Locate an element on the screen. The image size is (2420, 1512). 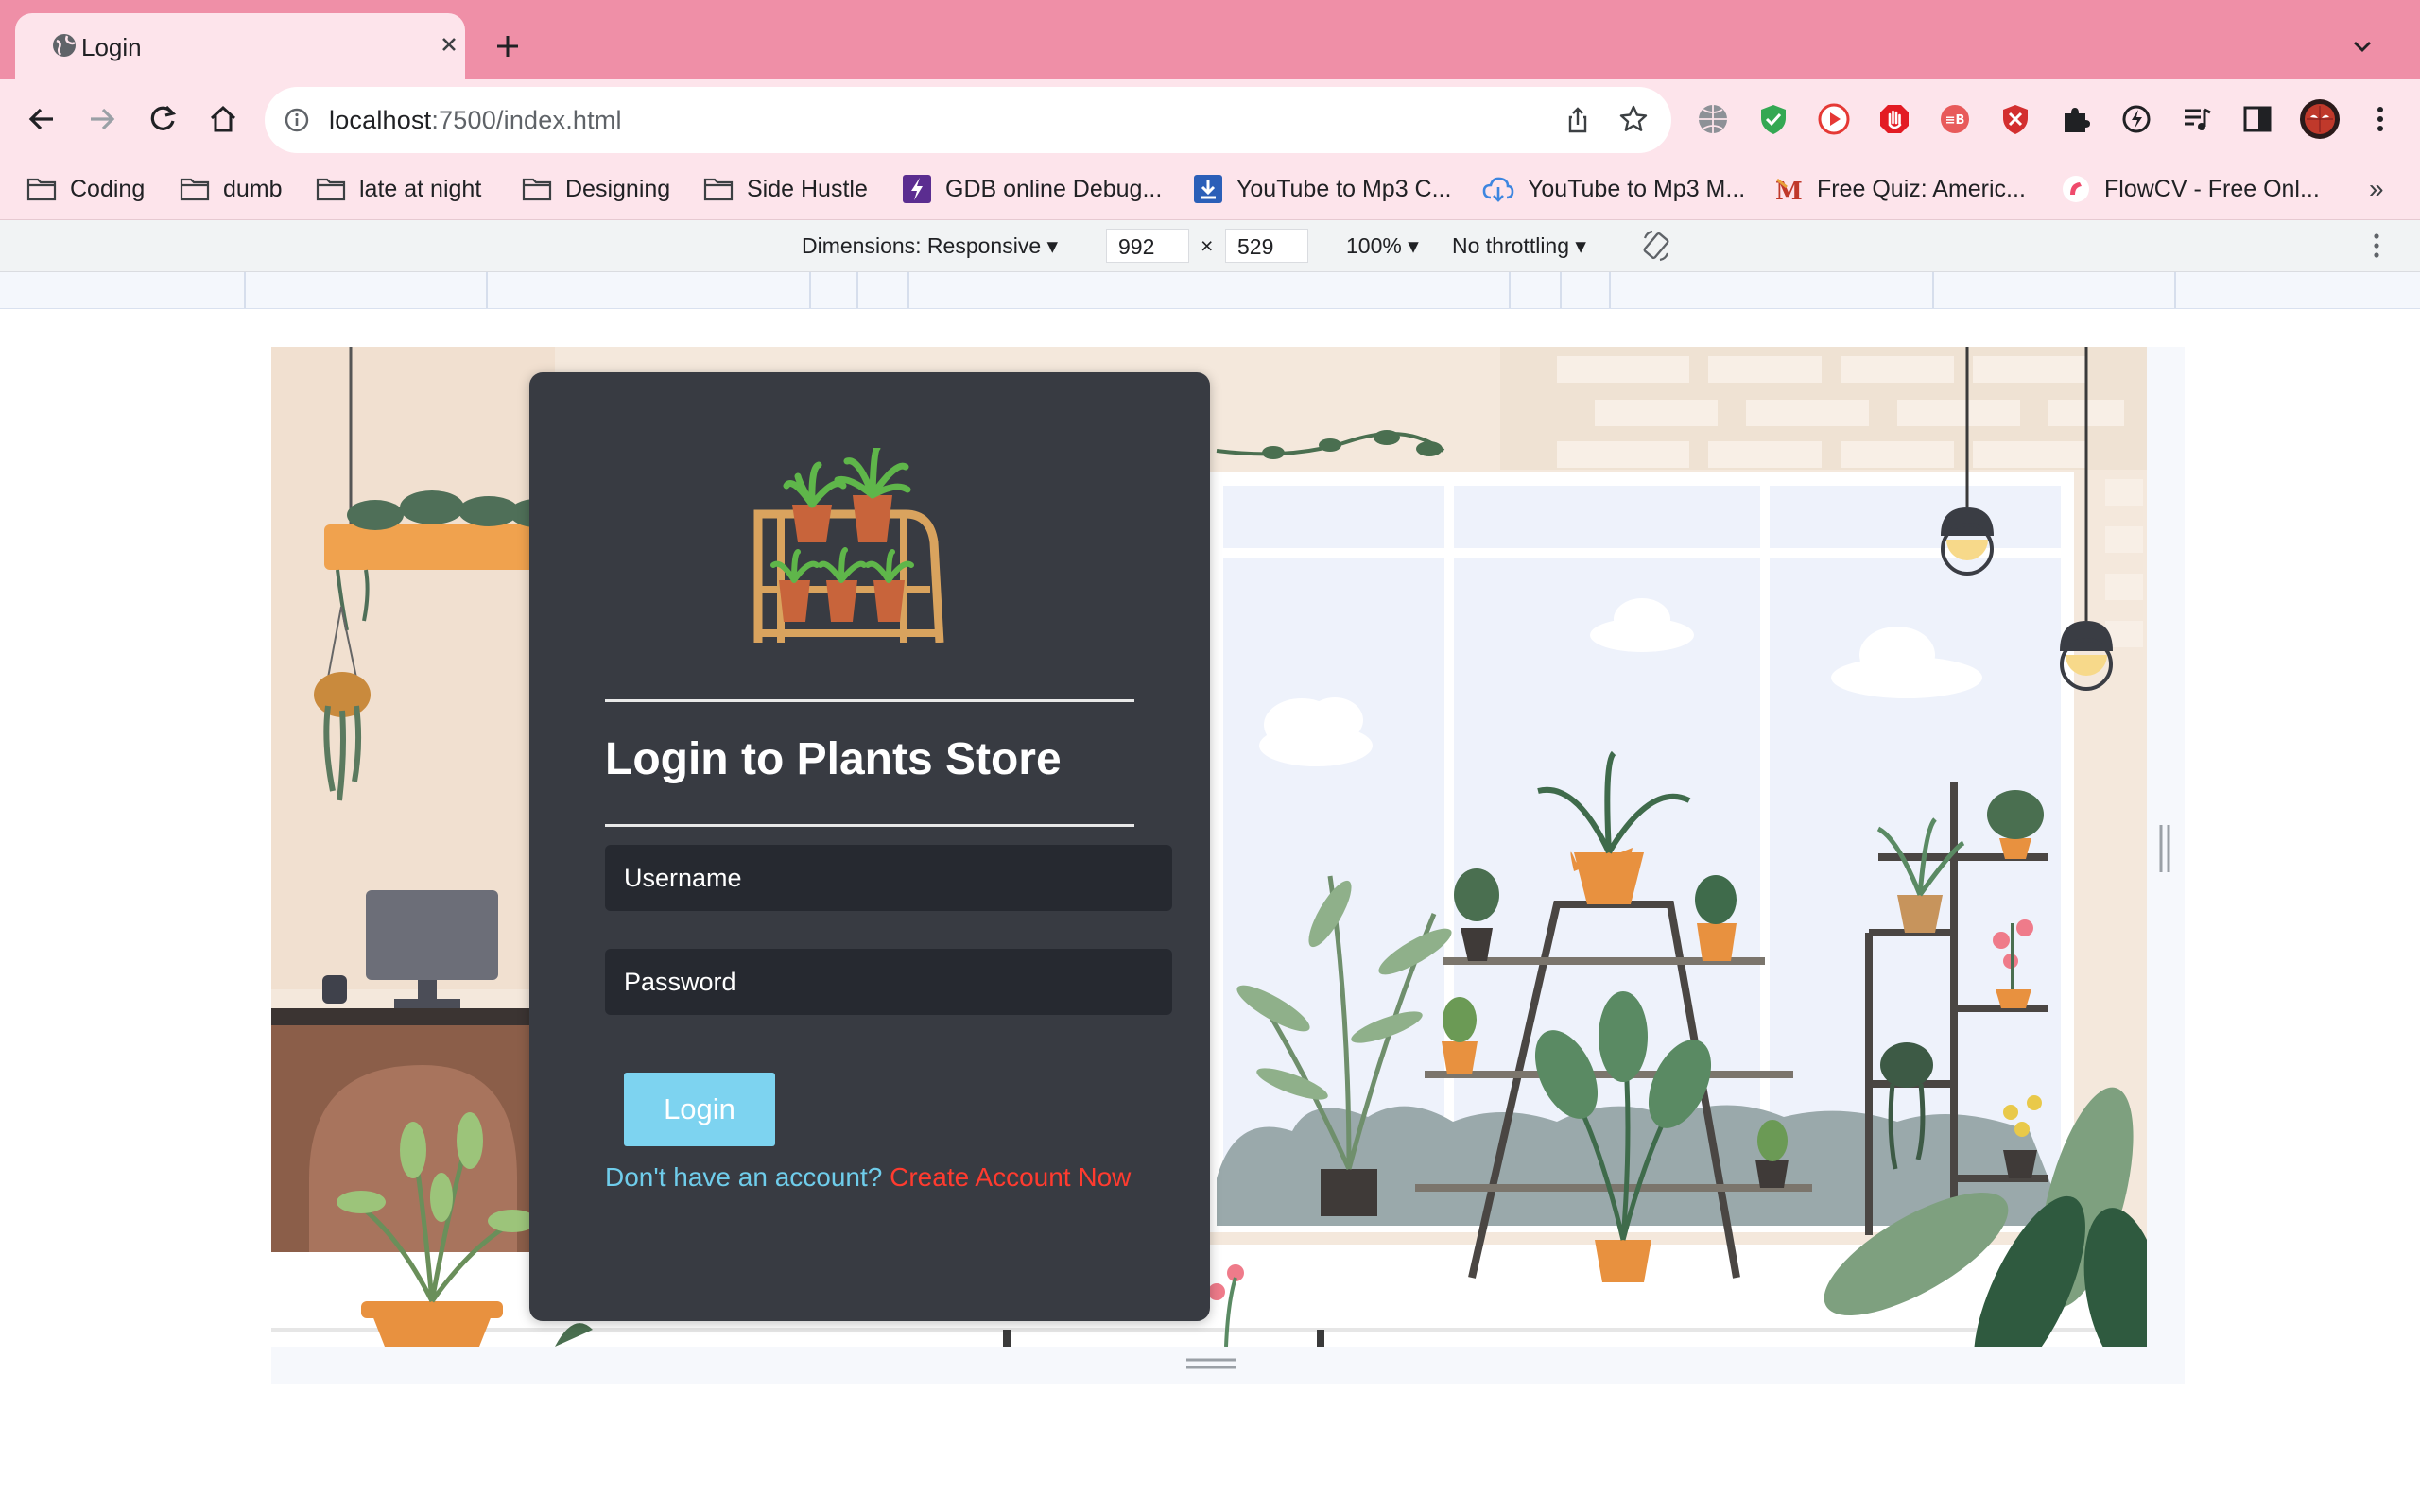
chevron-down-icon is located at coordinates (2362, 46).